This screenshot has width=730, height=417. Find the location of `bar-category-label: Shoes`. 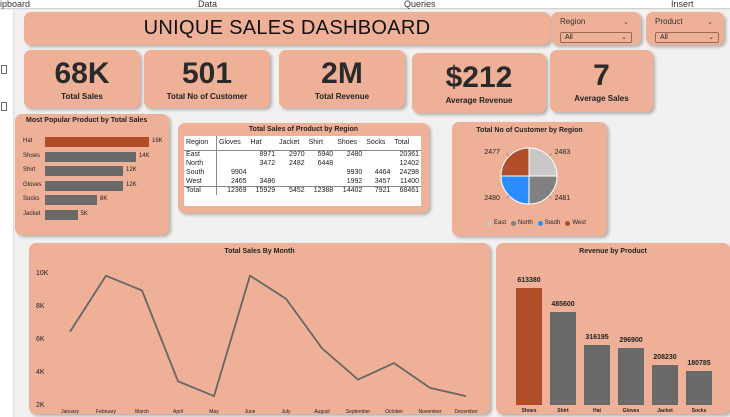

bar-category-label: Shoes is located at coordinates (32, 155).